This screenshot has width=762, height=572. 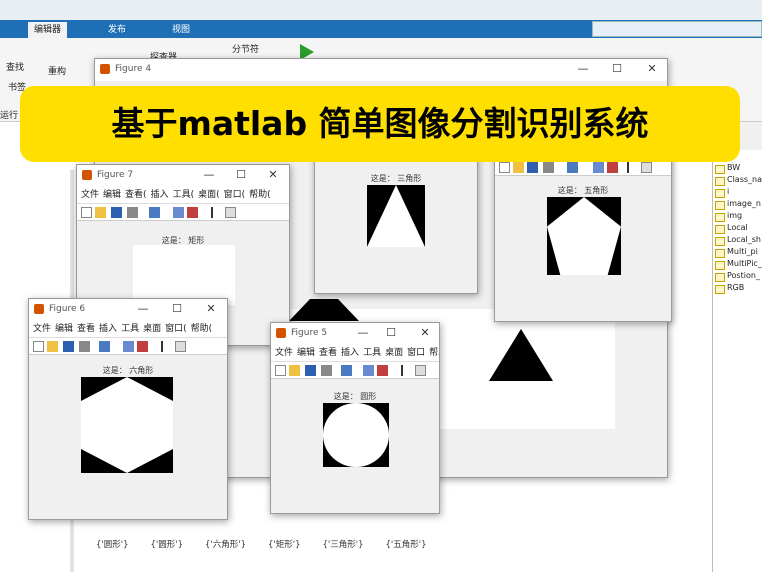 What do you see at coordinates (15, 66) in the screenshot?
I see `ribbon-find: 查找` at bounding box center [15, 66].